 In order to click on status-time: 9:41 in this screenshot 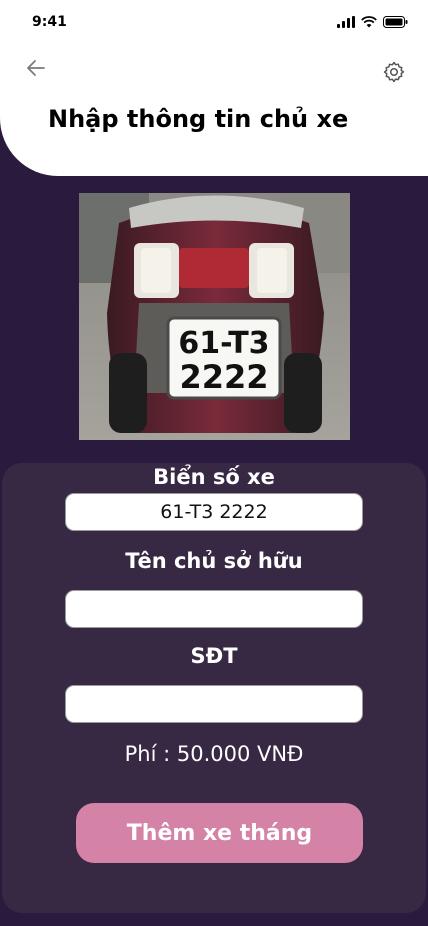, I will do `click(49, 22)`.